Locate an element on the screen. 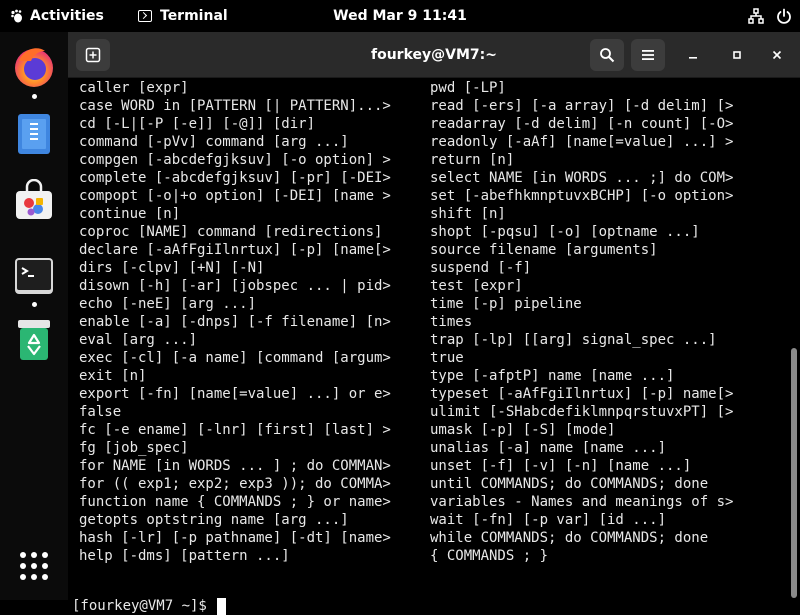 This screenshot has height=615, width=800. minimize-icon is located at coordinates (693, 58).